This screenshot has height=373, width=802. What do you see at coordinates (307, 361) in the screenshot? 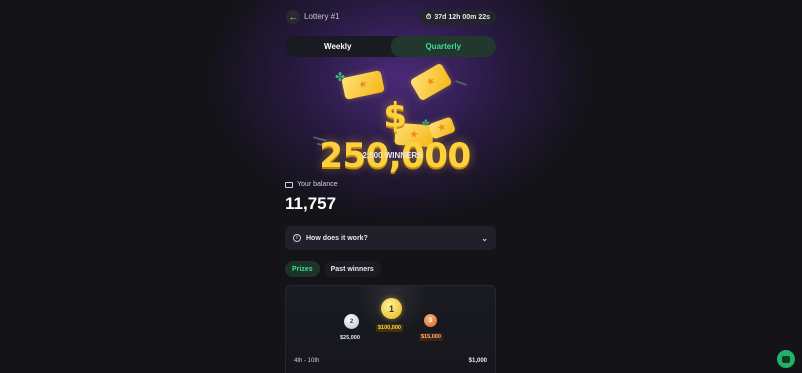
I see `rank-range-label: 4th - 10th` at bounding box center [307, 361].